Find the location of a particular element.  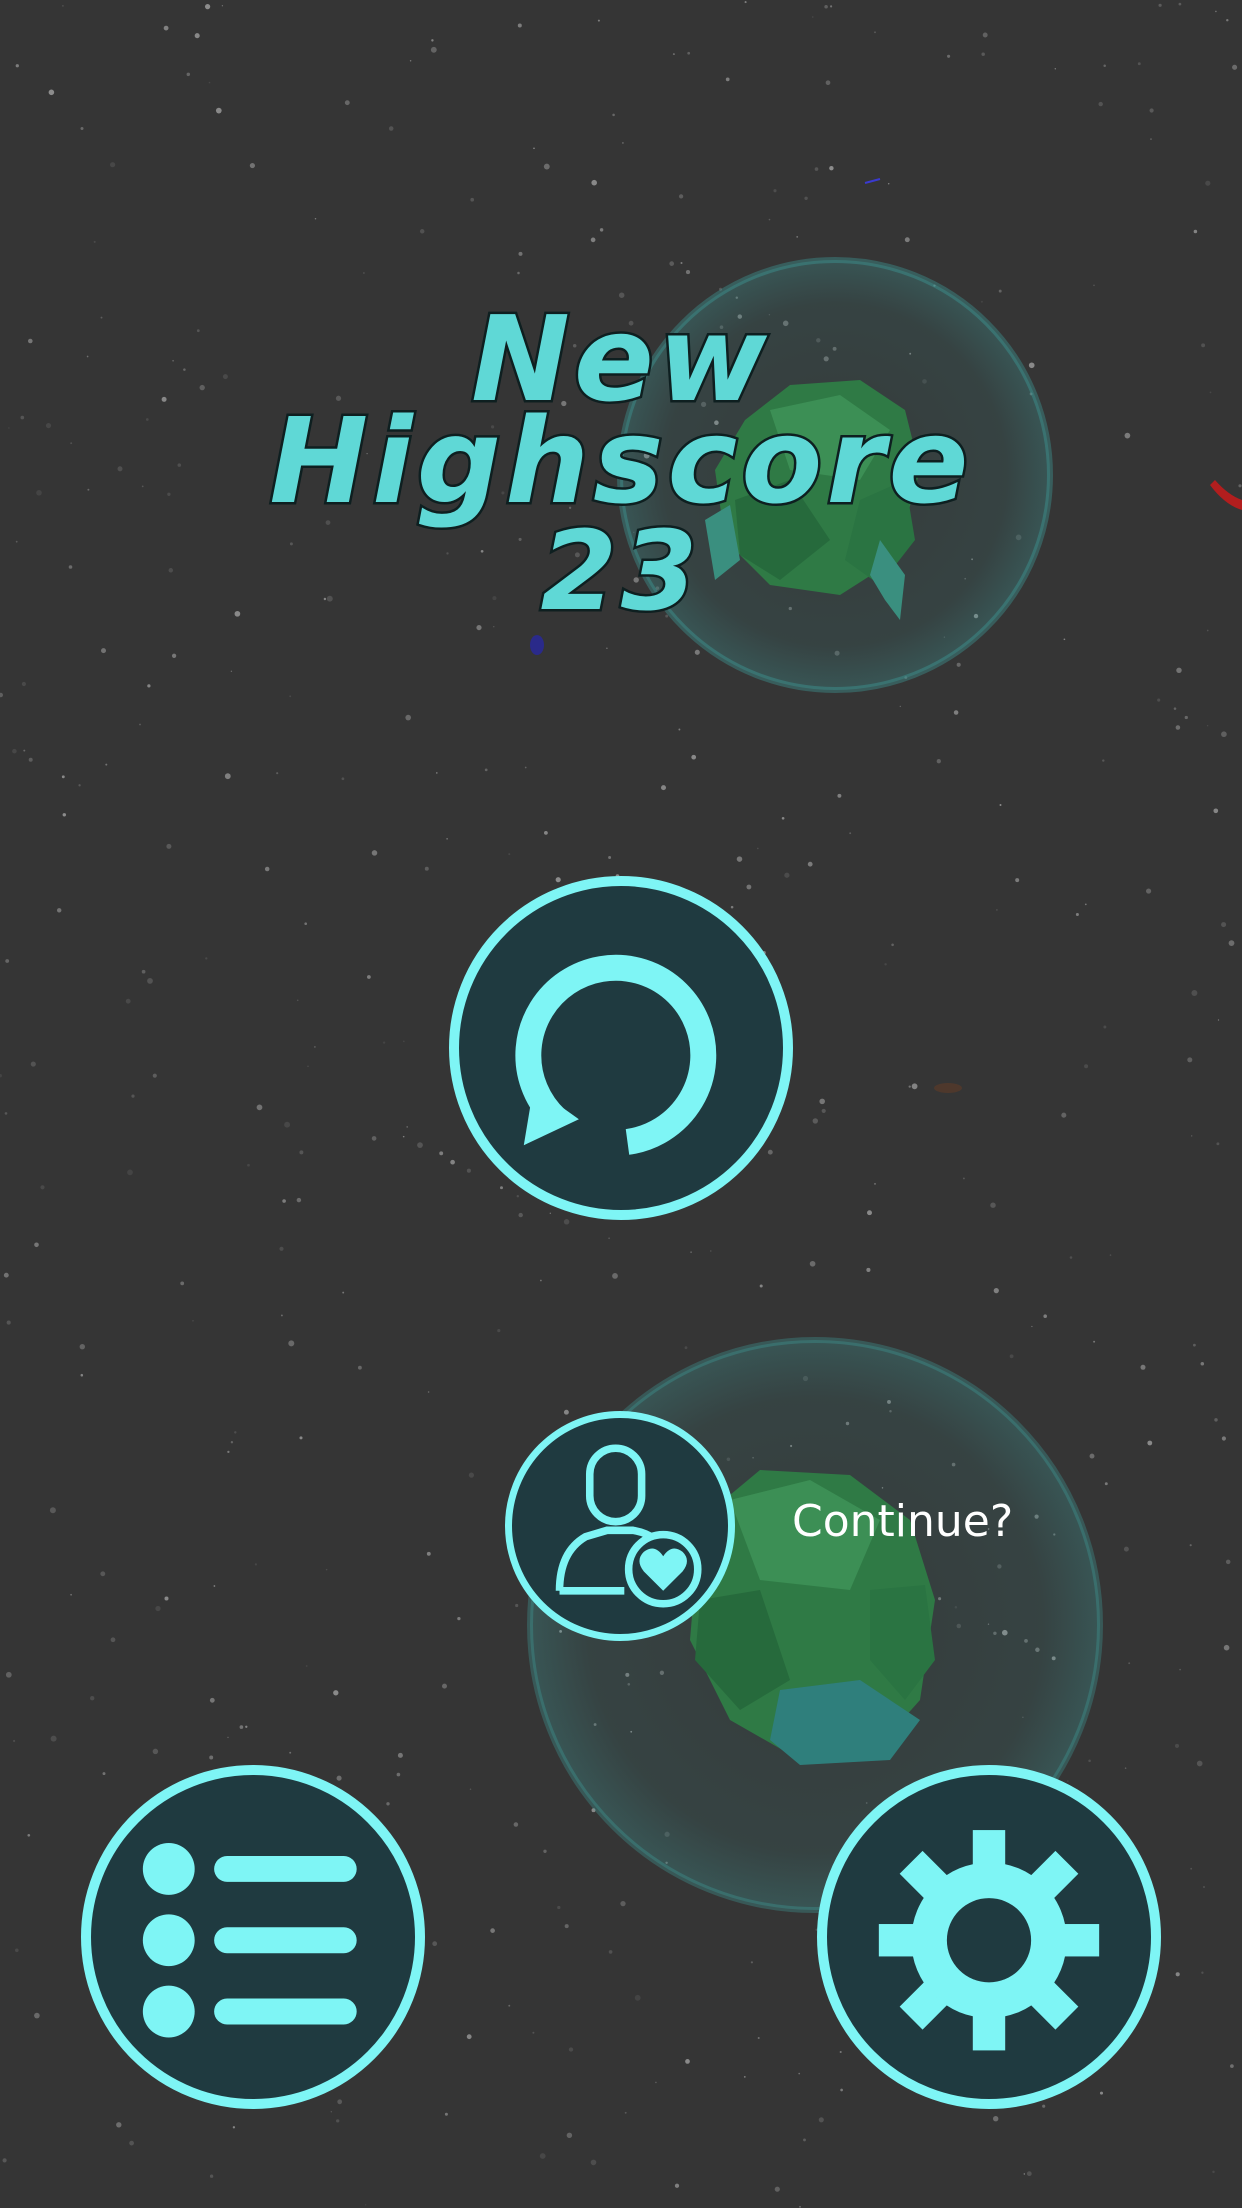

leaderboard-button is located at coordinates (253, 1937).